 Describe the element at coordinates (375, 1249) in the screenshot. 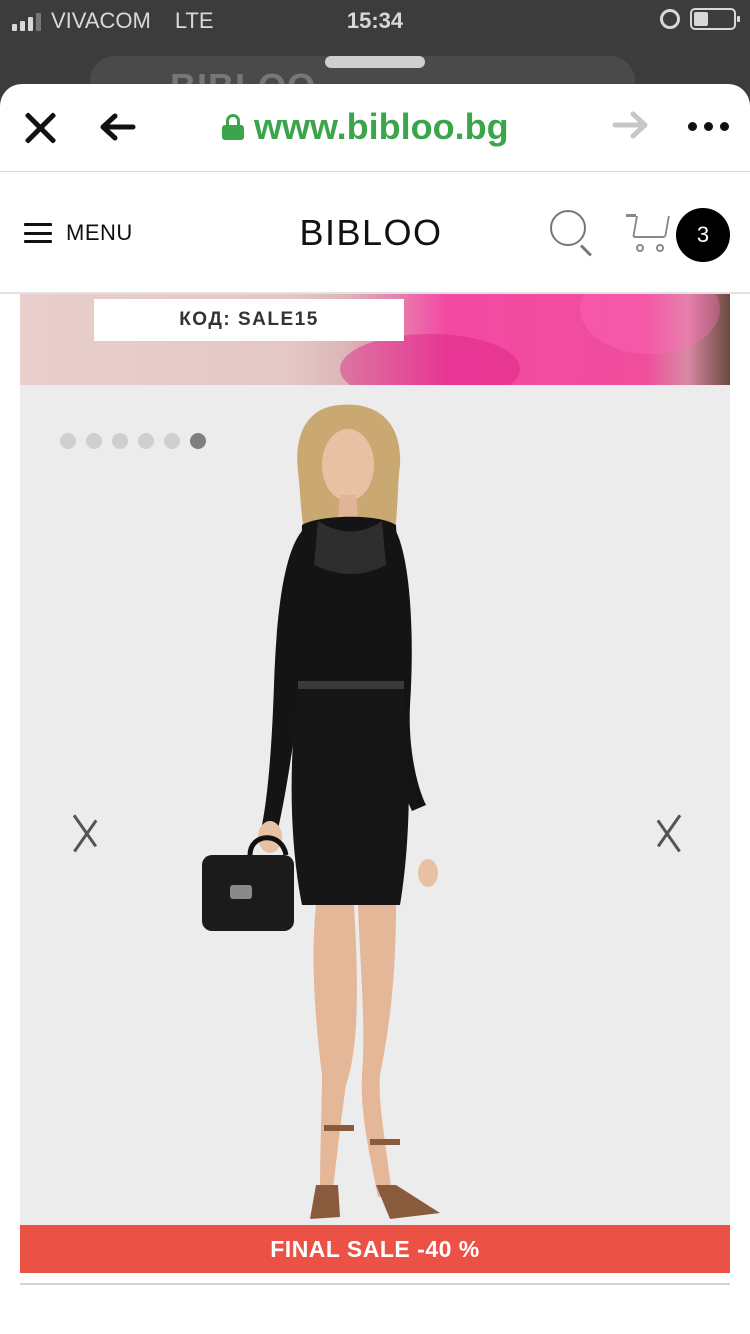

I see `sale-badge: FINAL SALE -40 %` at that location.